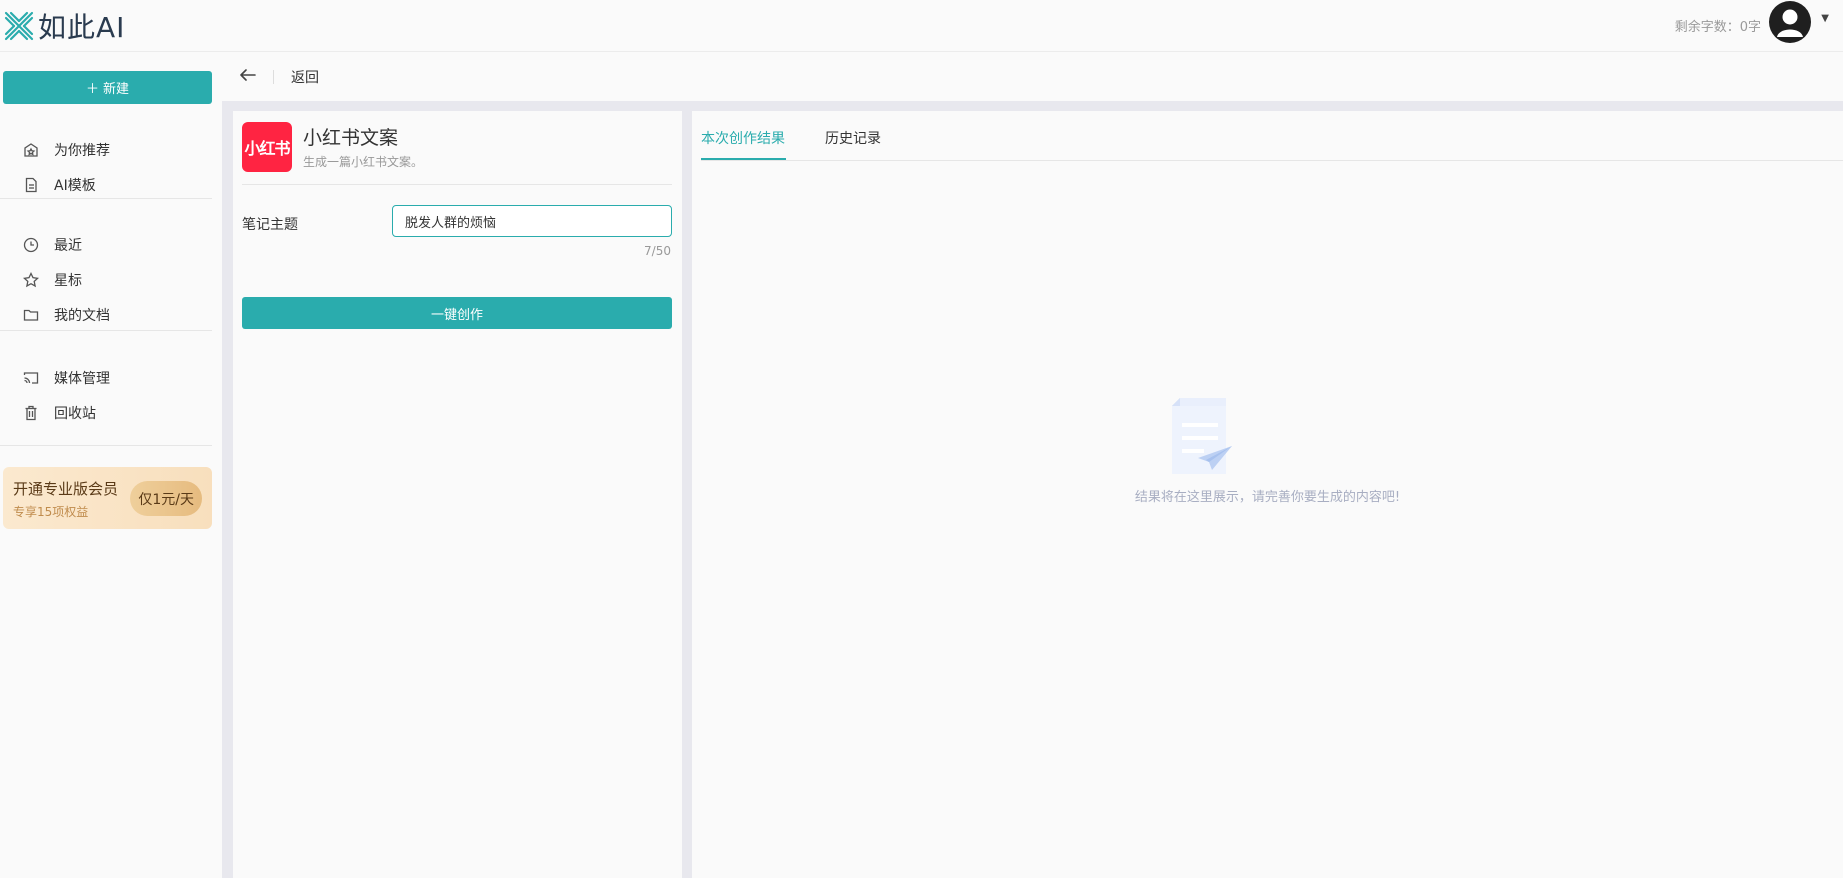 The image size is (1843, 878). I want to click on avatar, so click(1790, 22).